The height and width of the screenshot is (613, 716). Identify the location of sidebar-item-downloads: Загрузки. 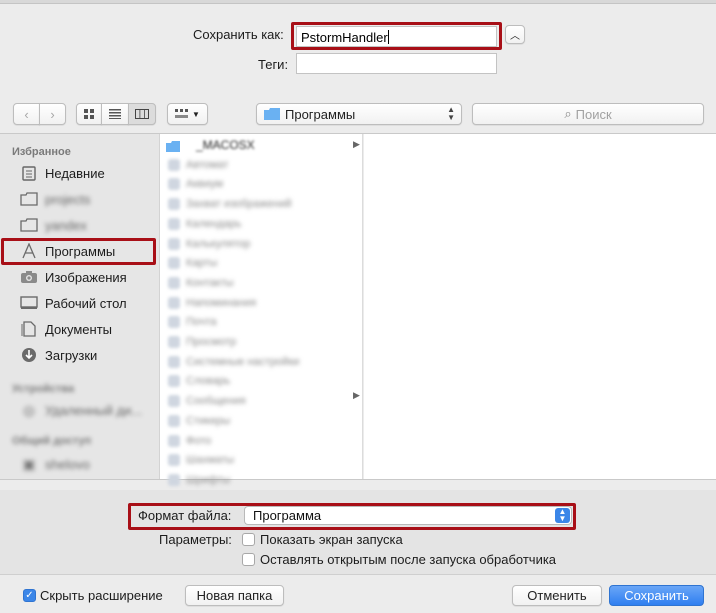
(80, 355).